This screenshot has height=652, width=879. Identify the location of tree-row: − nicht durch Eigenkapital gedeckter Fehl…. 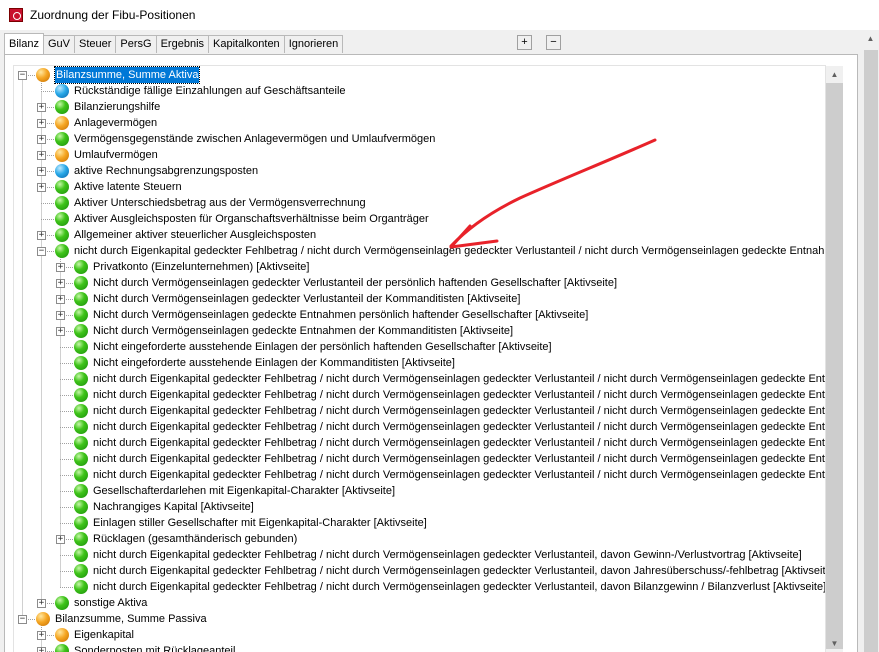
(419, 251).